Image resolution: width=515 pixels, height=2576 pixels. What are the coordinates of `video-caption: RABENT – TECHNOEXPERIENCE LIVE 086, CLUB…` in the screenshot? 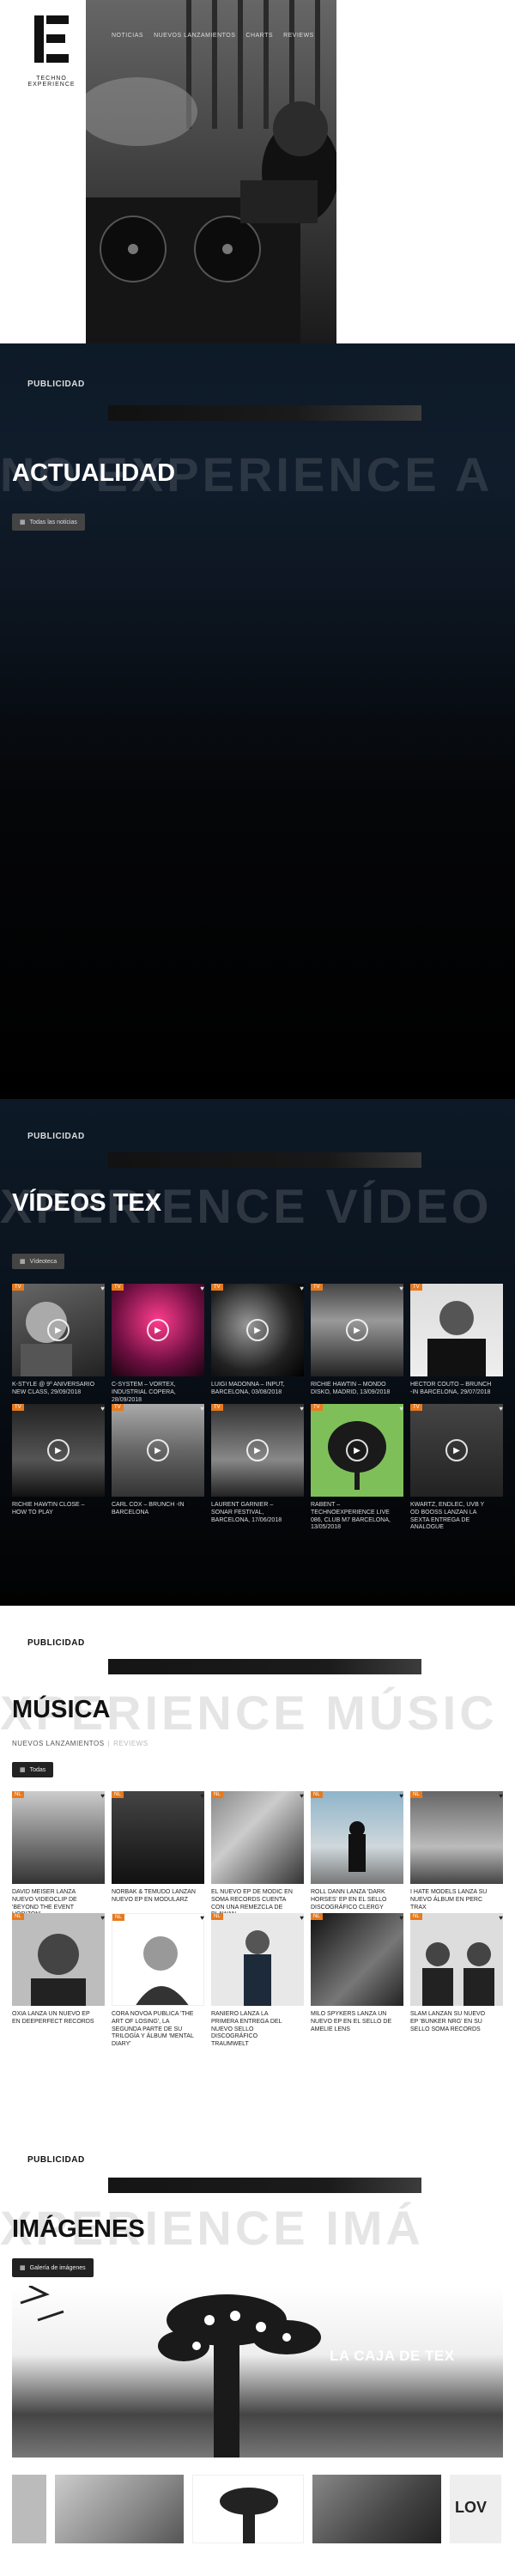 It's located at (357, 1517).